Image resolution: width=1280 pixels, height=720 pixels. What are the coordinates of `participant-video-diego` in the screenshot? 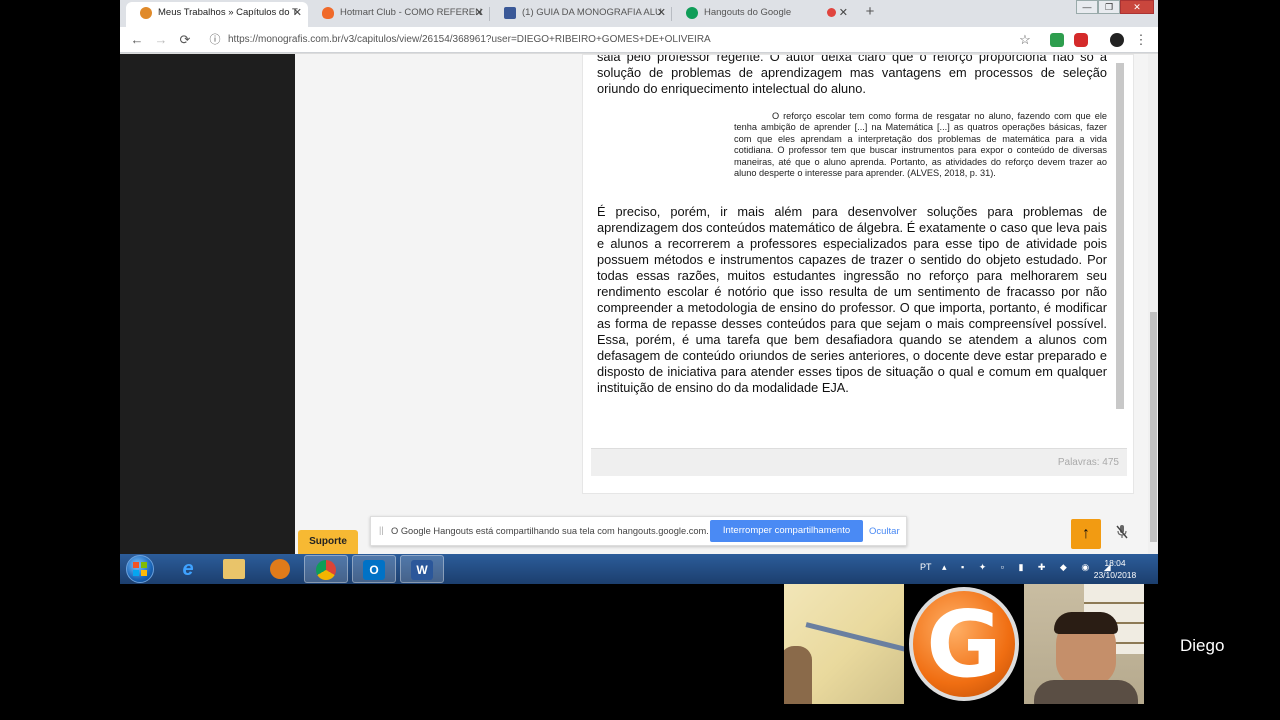 It's located at (1084, 644).